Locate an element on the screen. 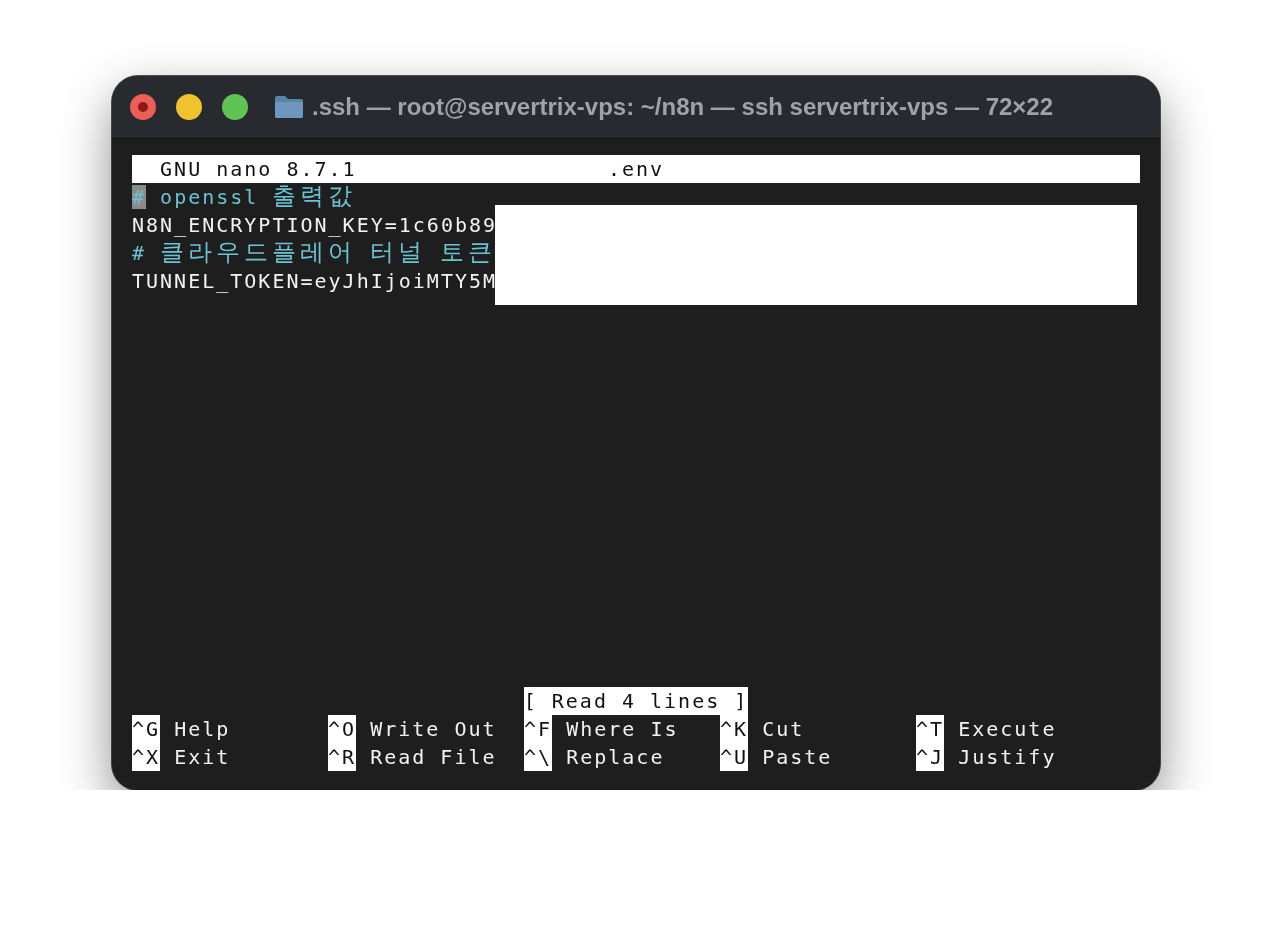 The width and height of the screenshot is (1272, 938). shortcut-key: ^R is located at coordinates (342, 757).